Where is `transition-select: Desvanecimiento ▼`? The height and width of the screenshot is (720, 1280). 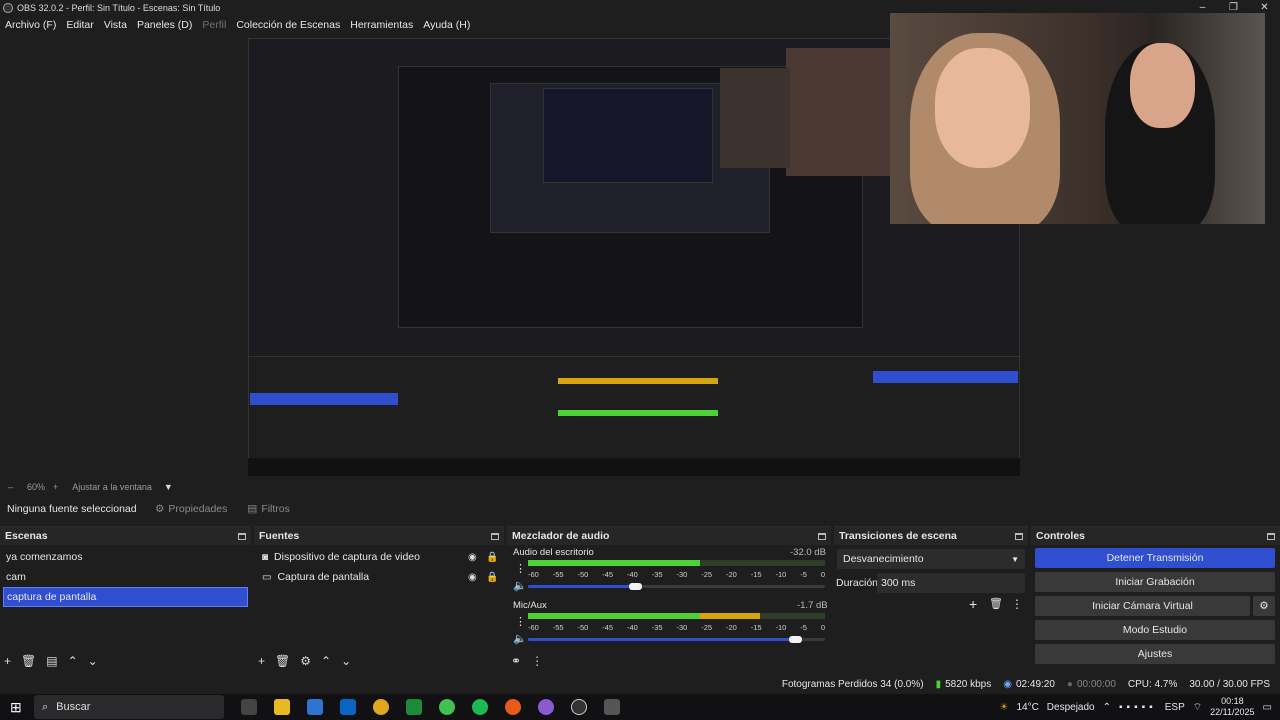 transition-select: Desvanecimiento ▼ is located at coordinates (931, 559).